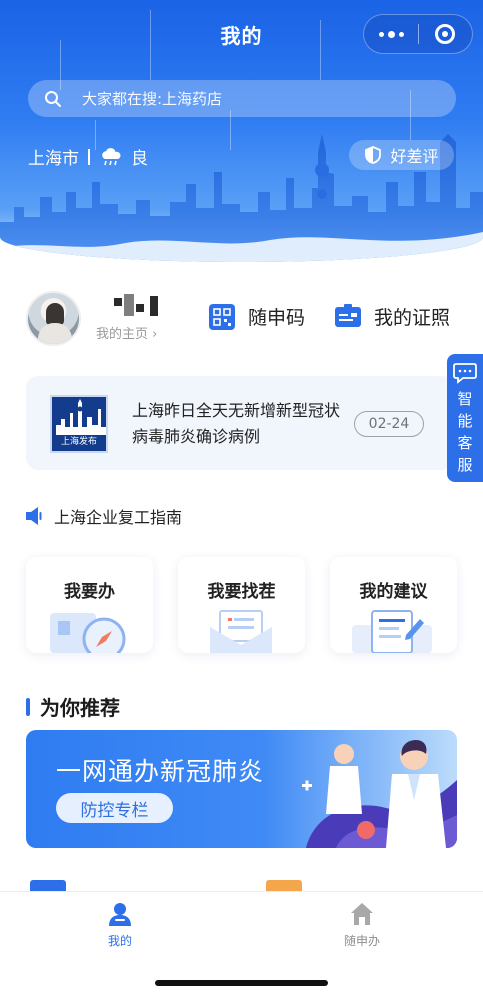 Image resolution: width=483 pixels, height=997 pixels. I want to click on person-icon, so click(120, 914).